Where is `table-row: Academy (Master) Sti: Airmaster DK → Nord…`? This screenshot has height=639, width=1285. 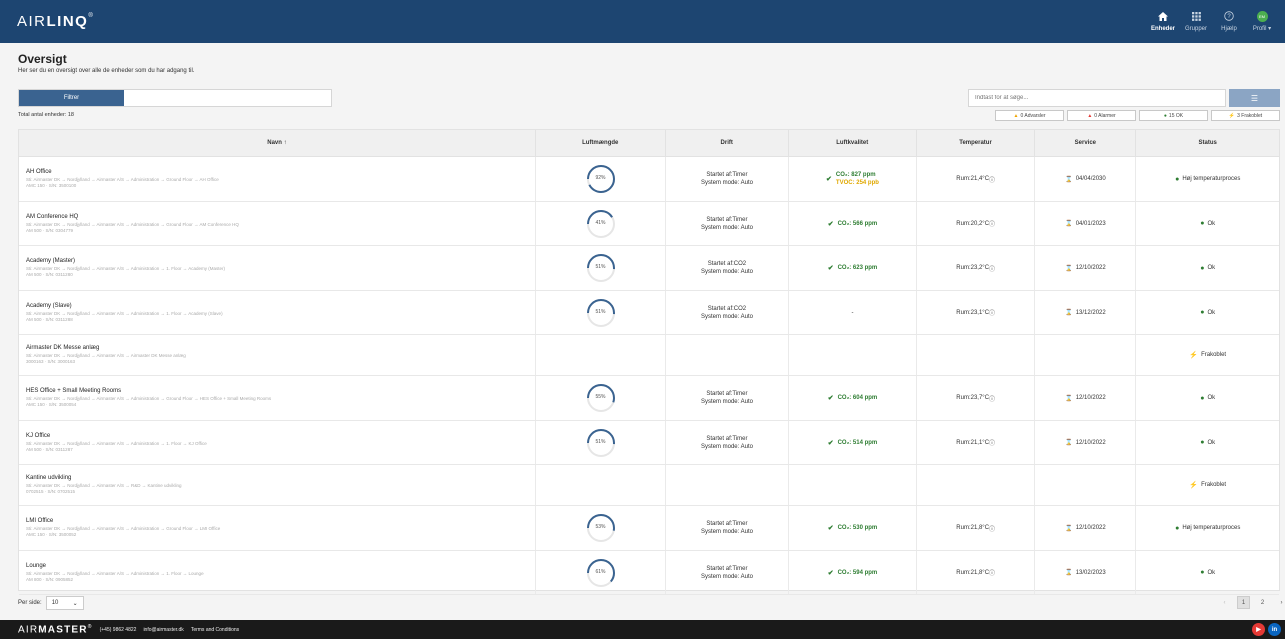 table-row: Academy (Master) Sti: Airmaster DK → Nord… is located at coordinates (649, 268).